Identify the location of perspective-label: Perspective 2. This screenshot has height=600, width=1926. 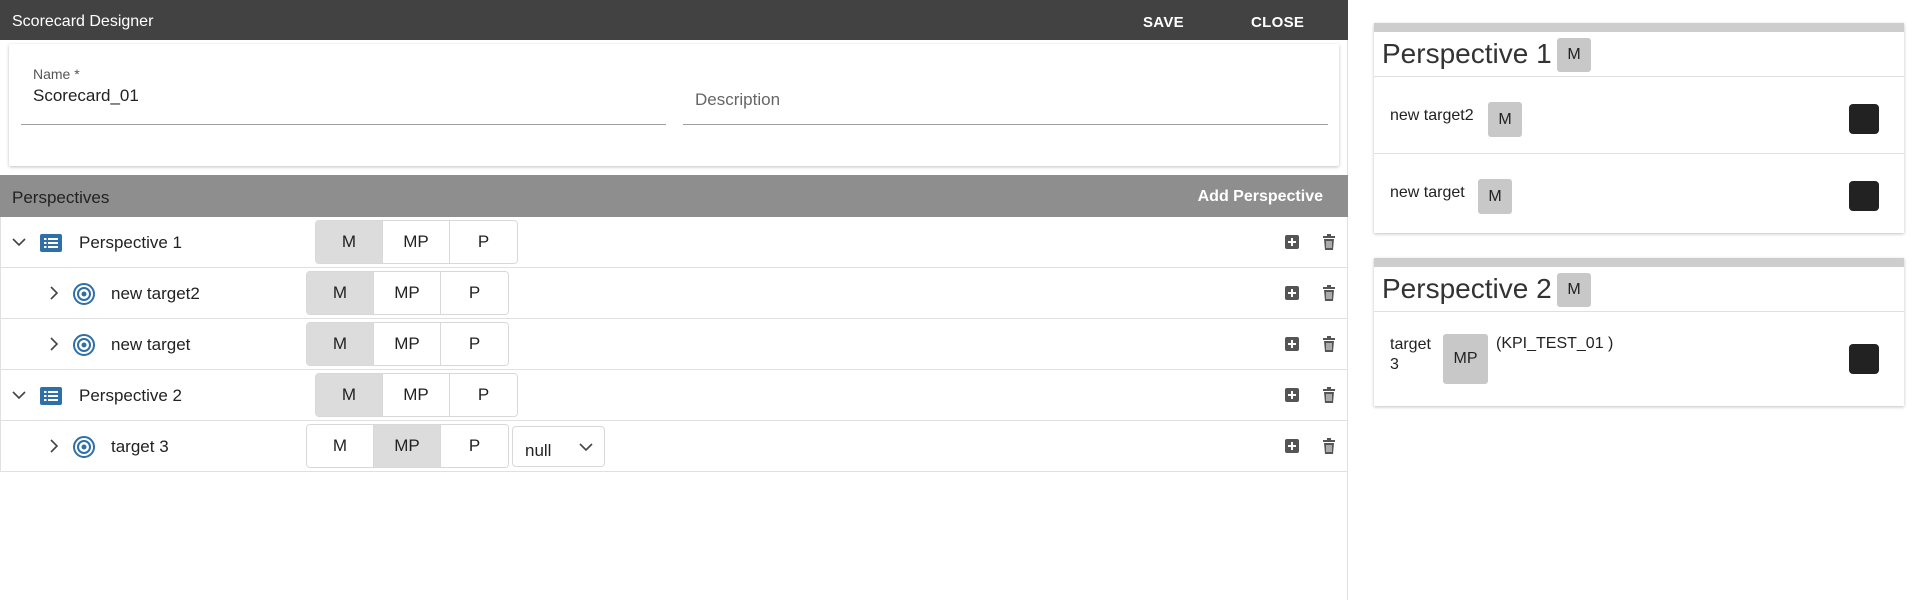
(130, 395).